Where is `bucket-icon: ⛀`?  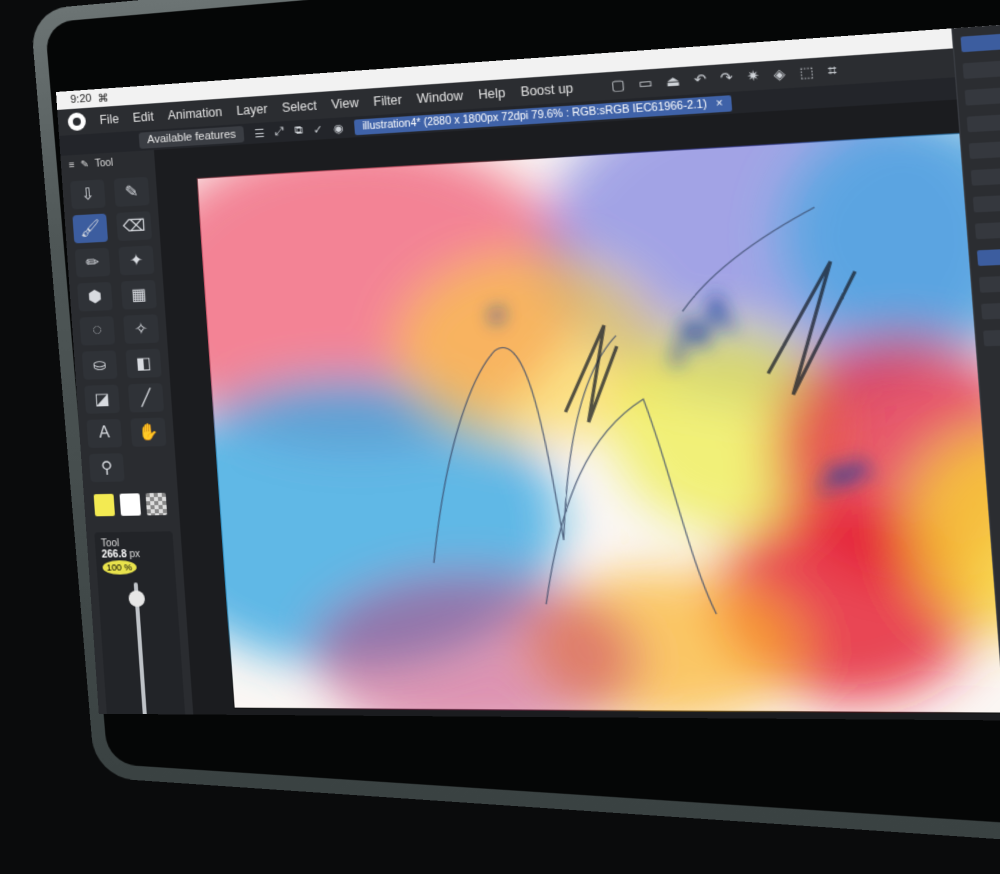
bucket-icon: ⛀ is located at coordinates (99, 365).